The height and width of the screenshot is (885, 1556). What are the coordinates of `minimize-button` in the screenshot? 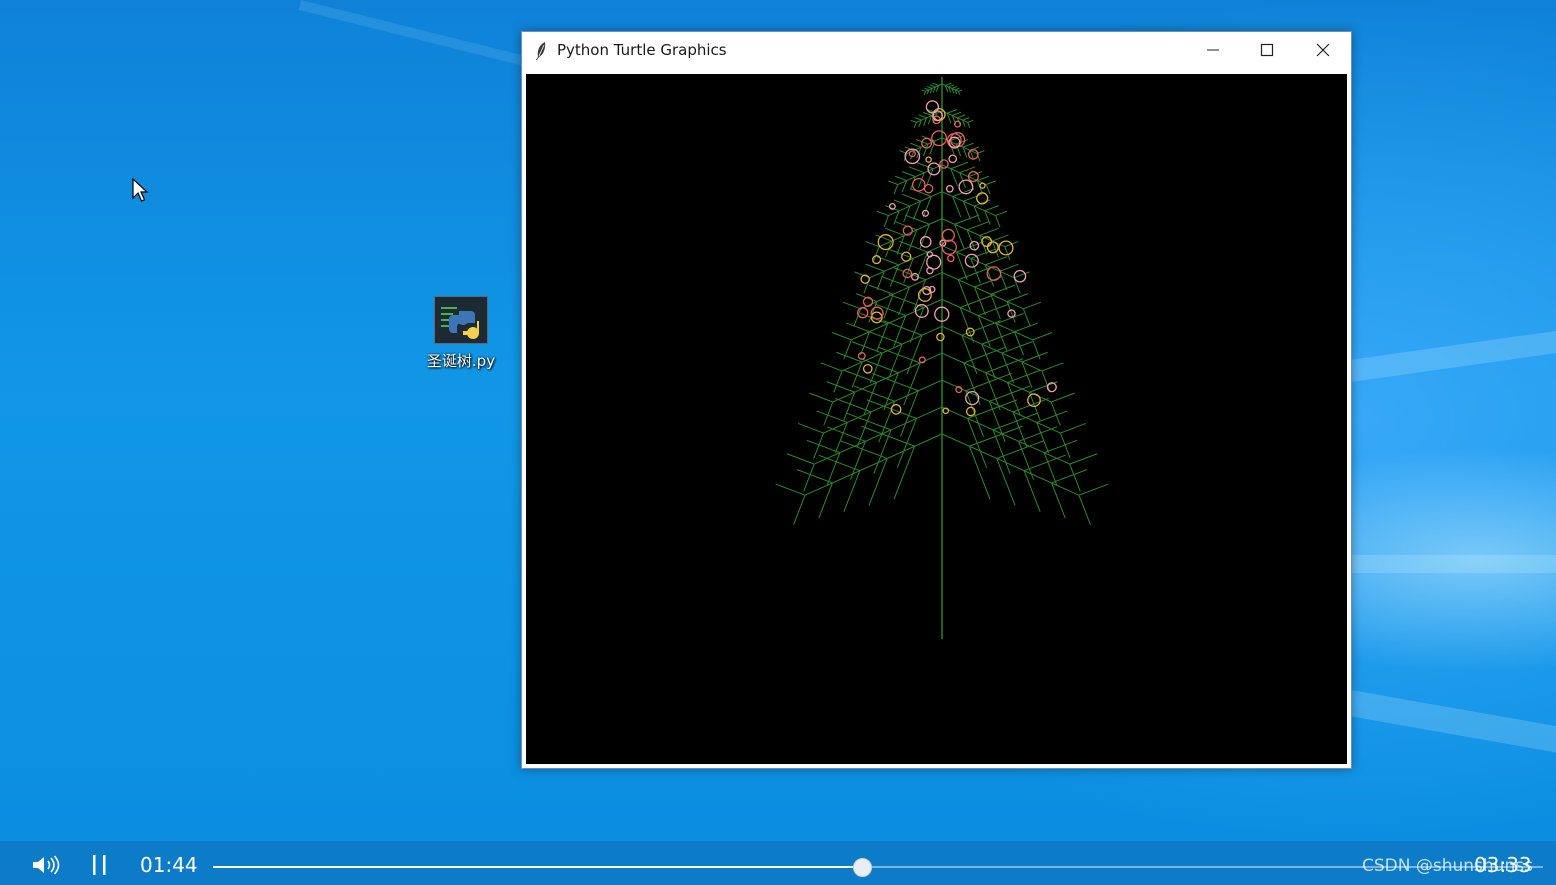 It's located at (1213, 50).